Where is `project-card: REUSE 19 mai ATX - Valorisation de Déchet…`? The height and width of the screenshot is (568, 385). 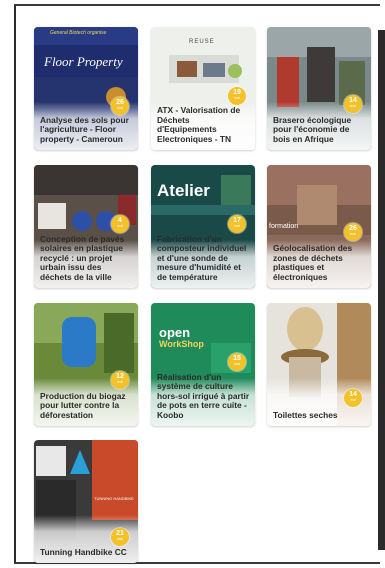
project-card: REUSE 19 mai ATX - Valorisation de Déchet… is located at coordinates (203, 88).